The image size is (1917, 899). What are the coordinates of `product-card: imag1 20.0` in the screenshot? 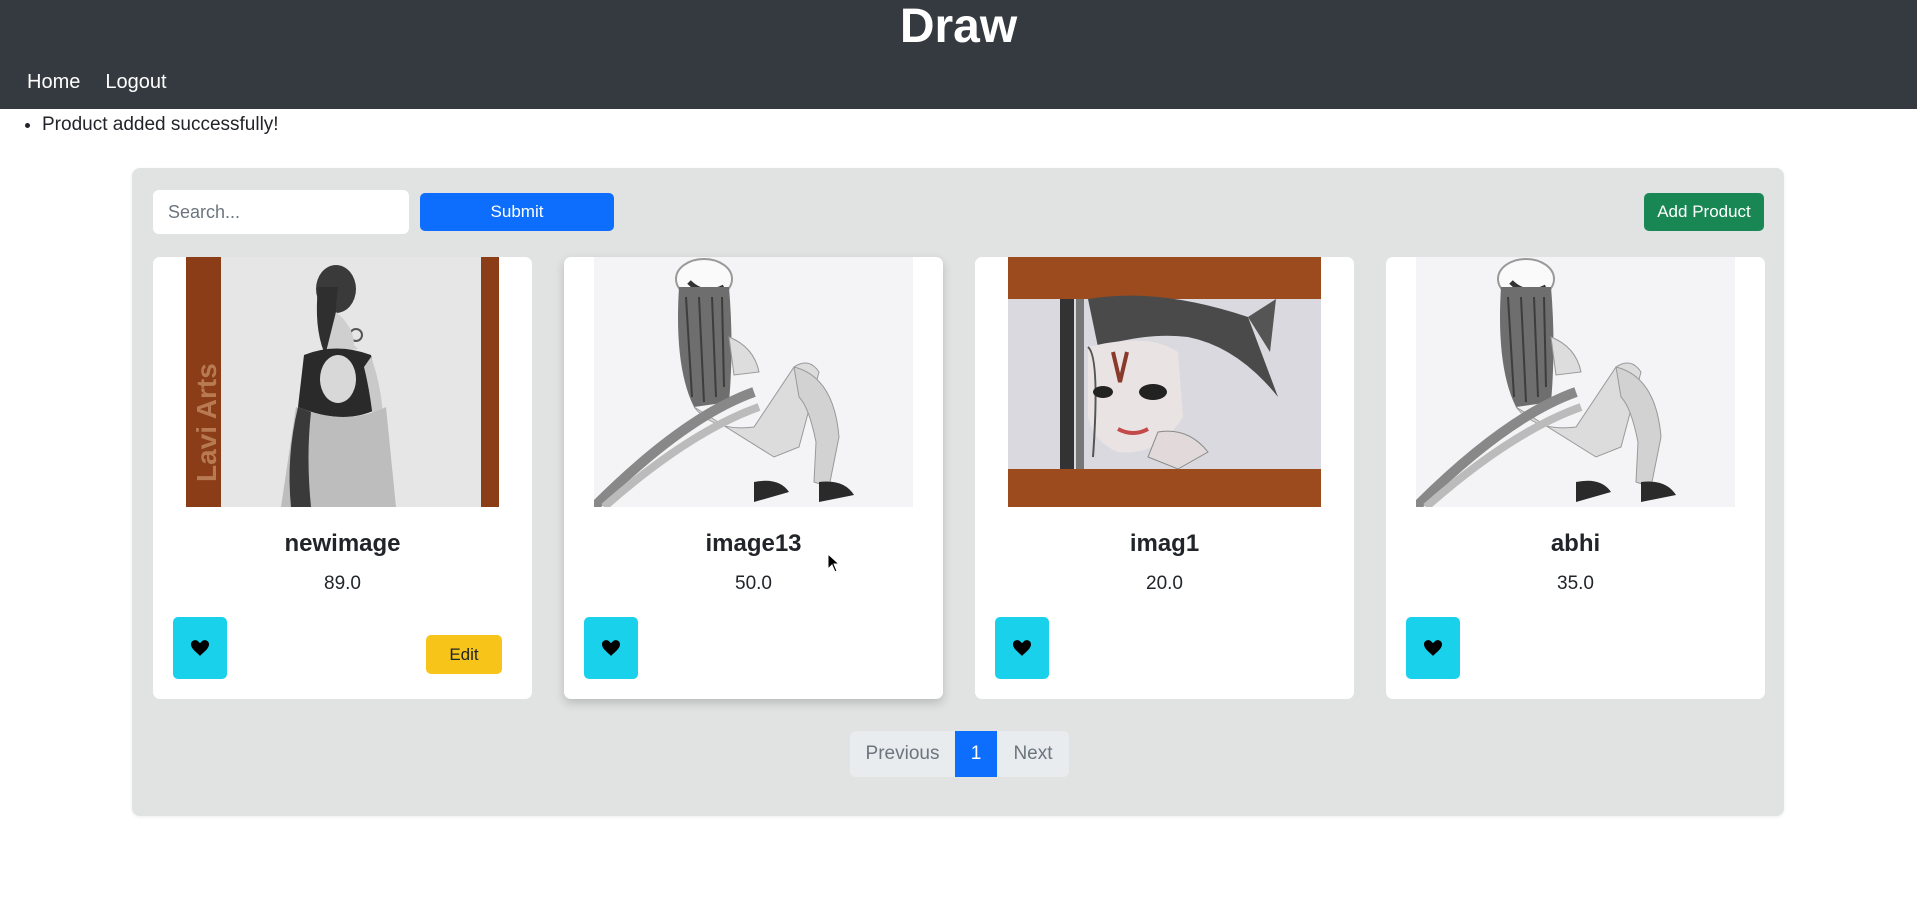 It's located at (1164, 478).